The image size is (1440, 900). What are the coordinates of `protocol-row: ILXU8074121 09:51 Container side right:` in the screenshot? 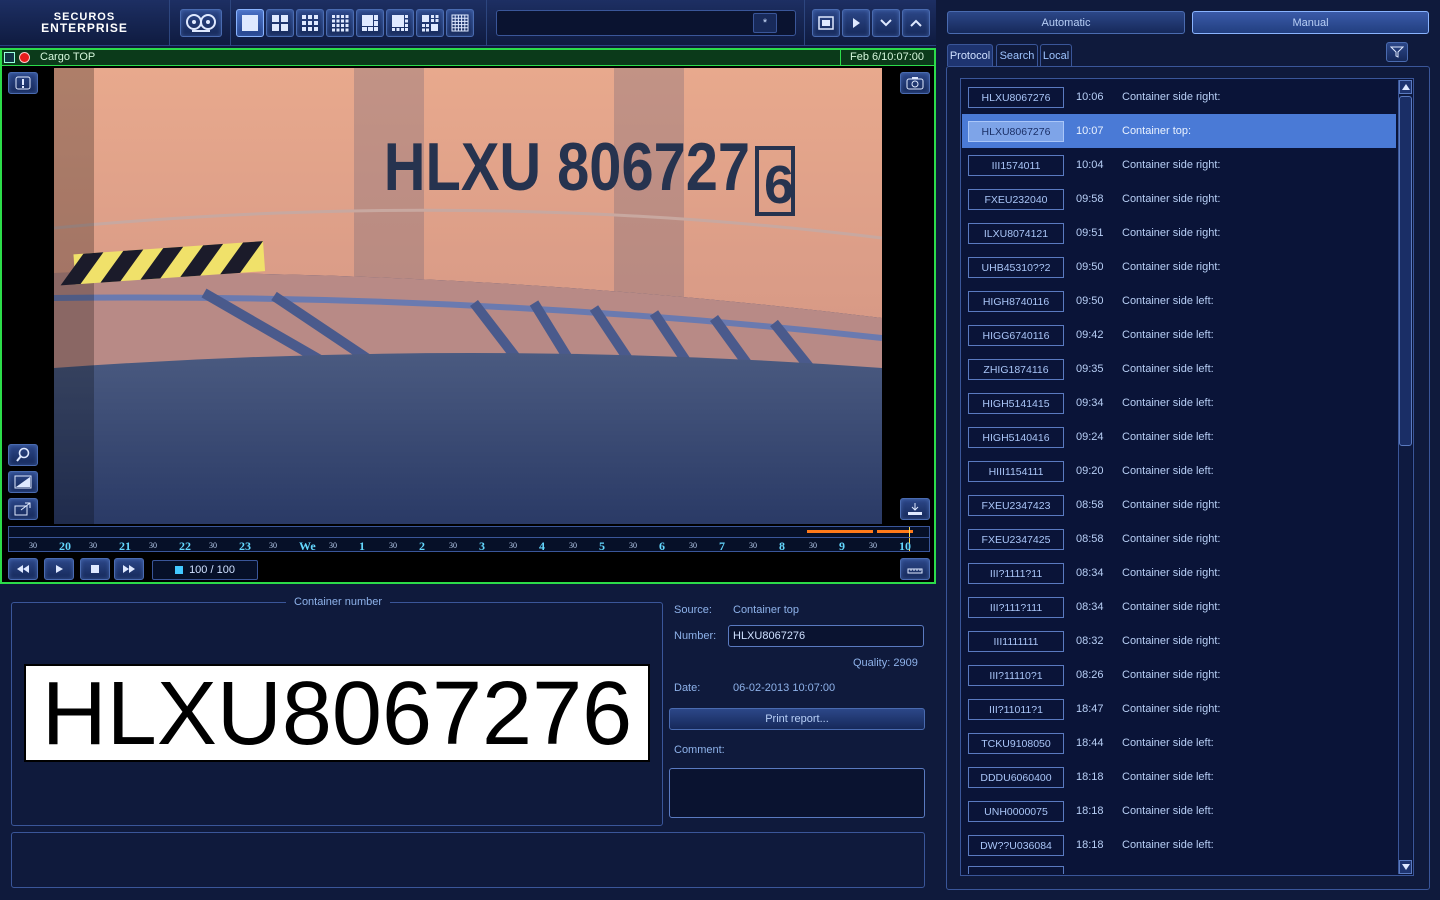 It's located at (1179, 233).